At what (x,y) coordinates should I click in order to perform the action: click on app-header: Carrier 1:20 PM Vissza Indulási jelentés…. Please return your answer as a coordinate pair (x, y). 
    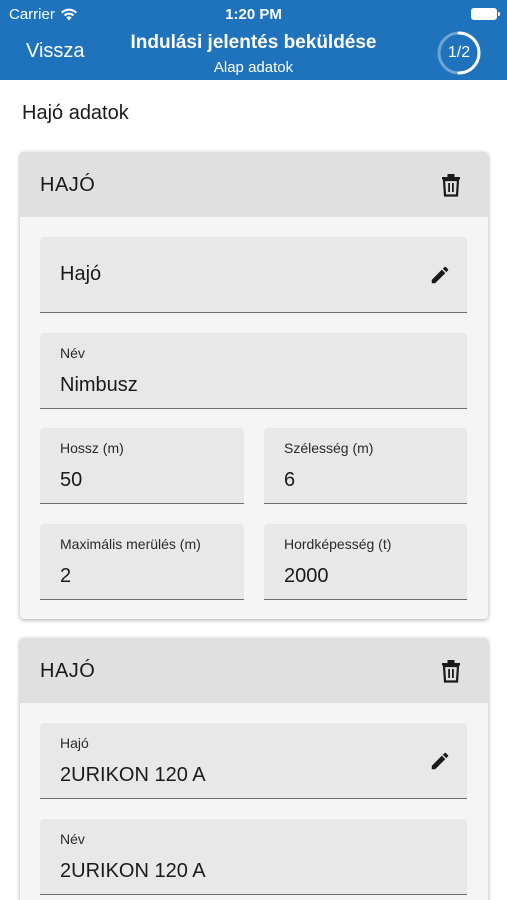
    Looking at the image, I should click on (253, 40).